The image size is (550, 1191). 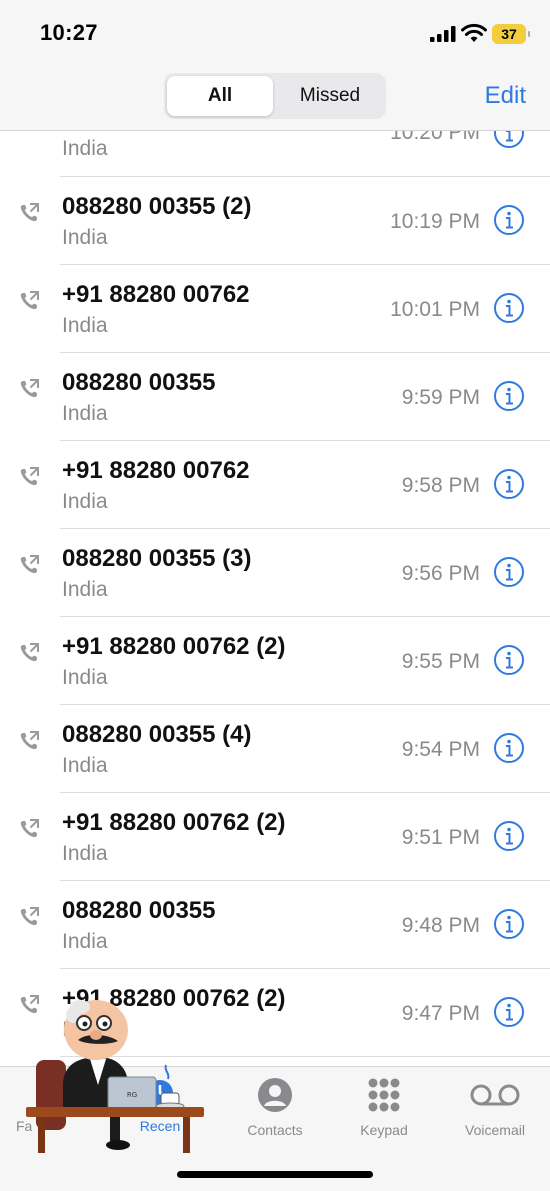 What do you see at coordinates (495, 1095) in the screenshot?
I see `voicemail-icon` at bounding box center [495, 1095].